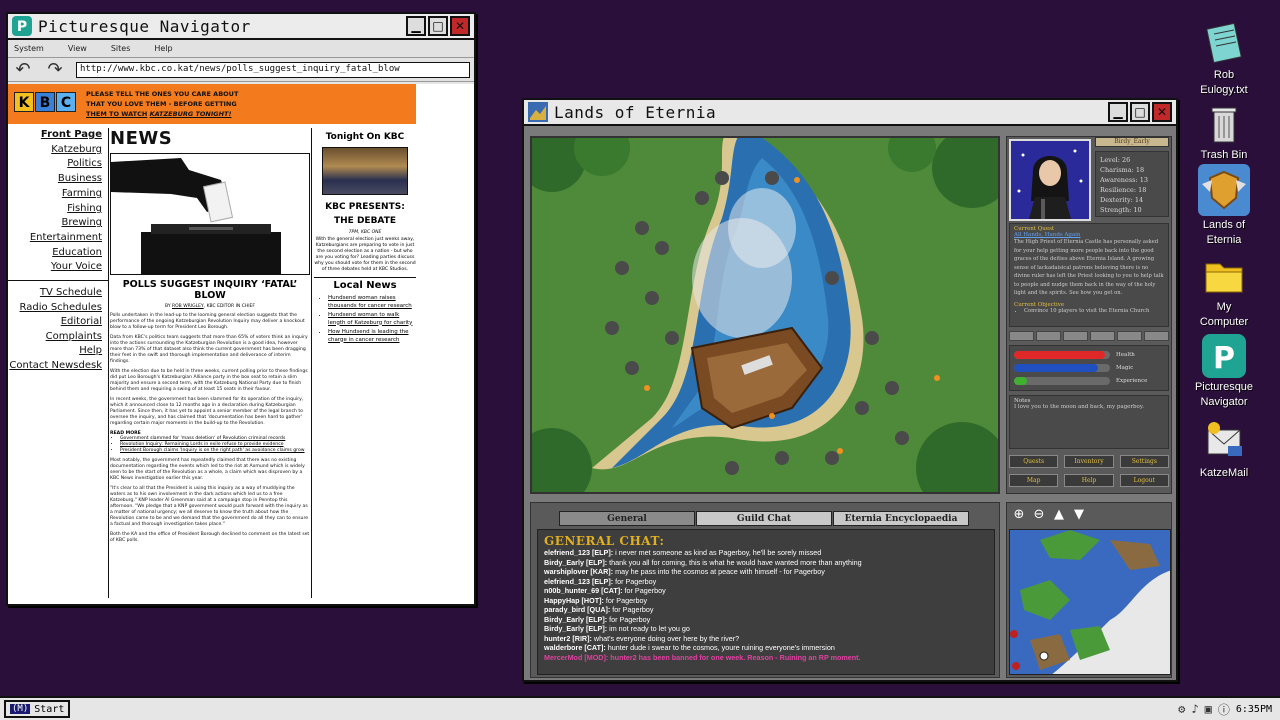  I want to click on menu-help: Help, so click(163, 48).